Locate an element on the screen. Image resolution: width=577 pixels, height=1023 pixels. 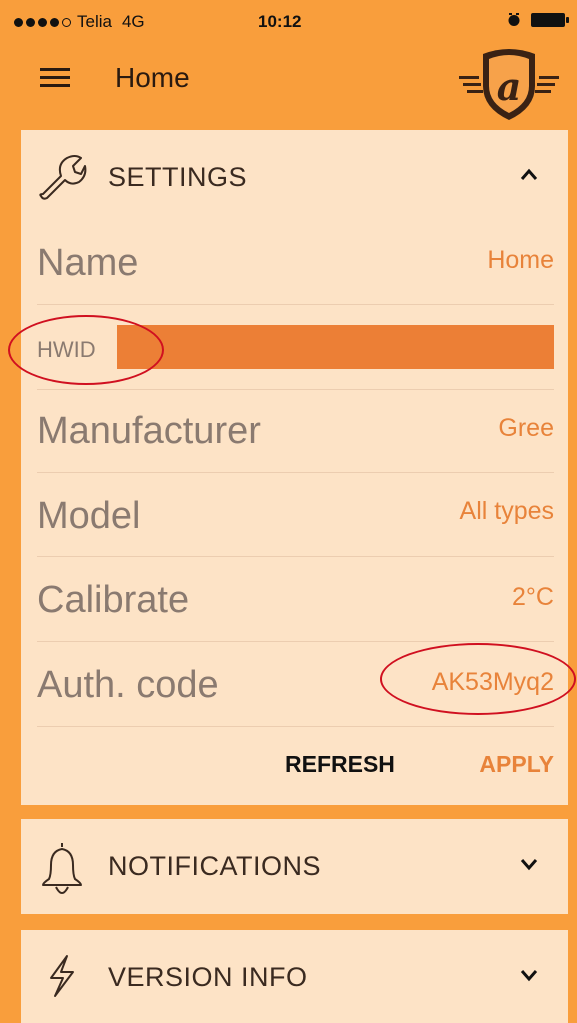
status-bar: Telia 4G 10:12 is located at coordinates (288, 19).